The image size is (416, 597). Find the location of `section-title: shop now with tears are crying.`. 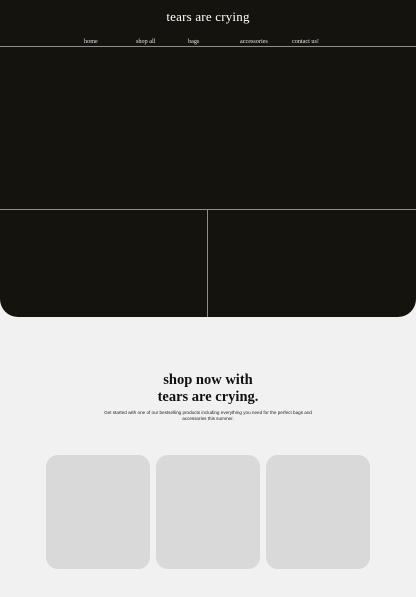

section-title: shop now with tears are crying. is located at coordinates (208, 389).